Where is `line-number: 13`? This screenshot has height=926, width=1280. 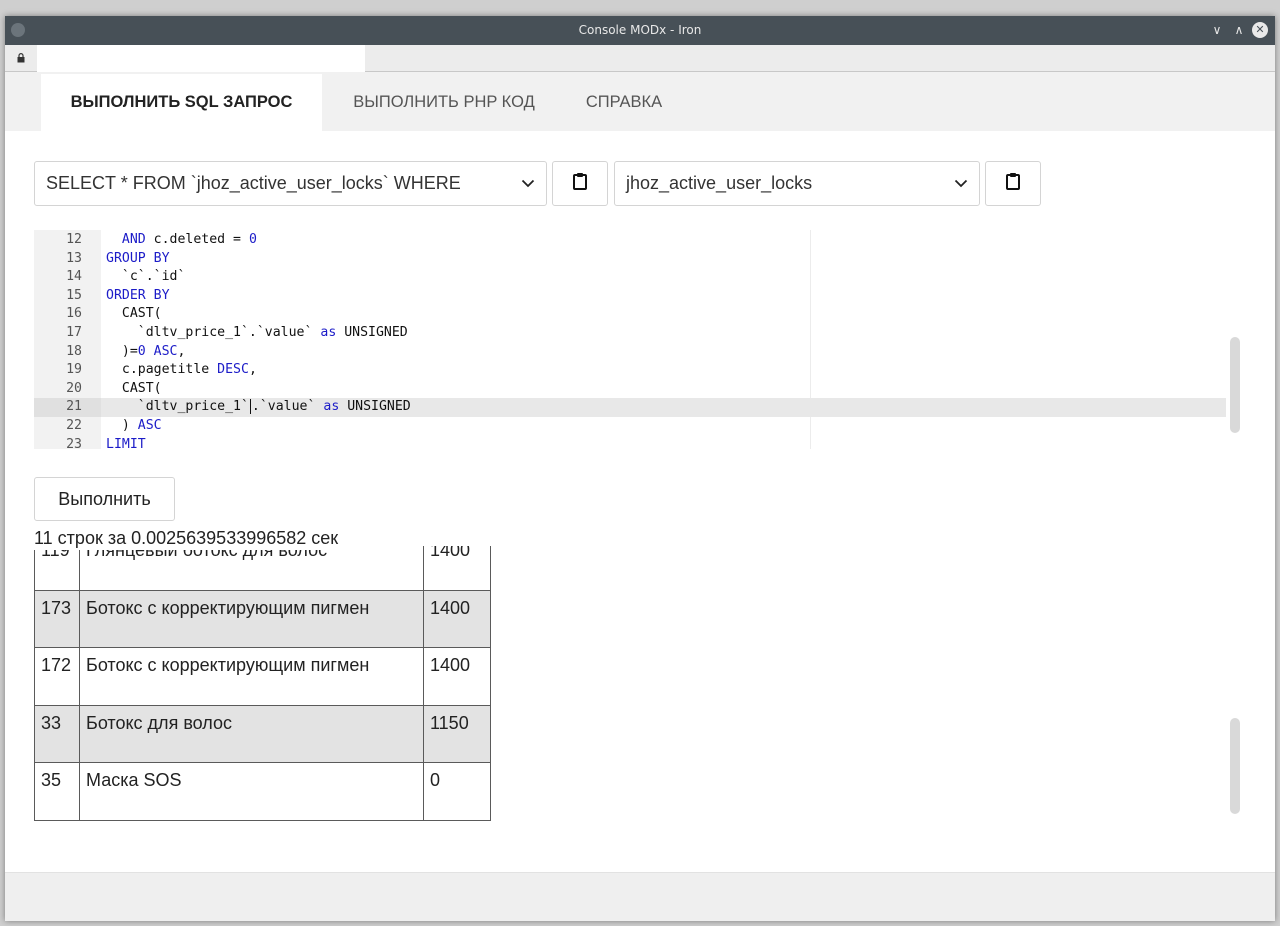 line-number: 13 is located at coordinates (74, 258).